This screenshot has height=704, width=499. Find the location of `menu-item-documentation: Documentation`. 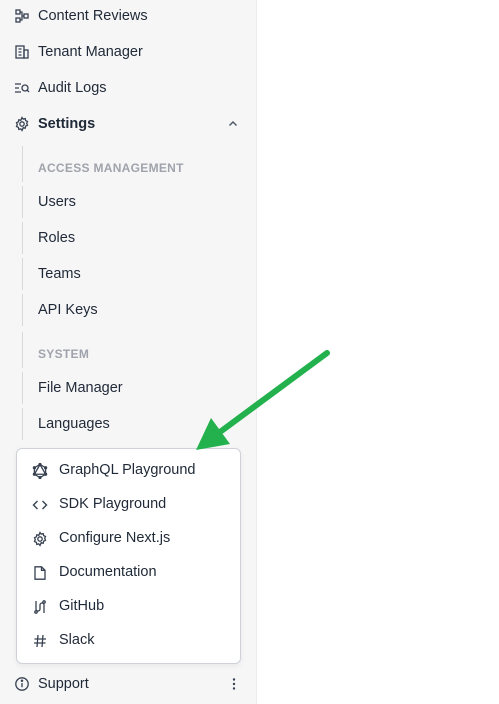

menu-item-documentation: Documentation is located at coordinates (128, 573).